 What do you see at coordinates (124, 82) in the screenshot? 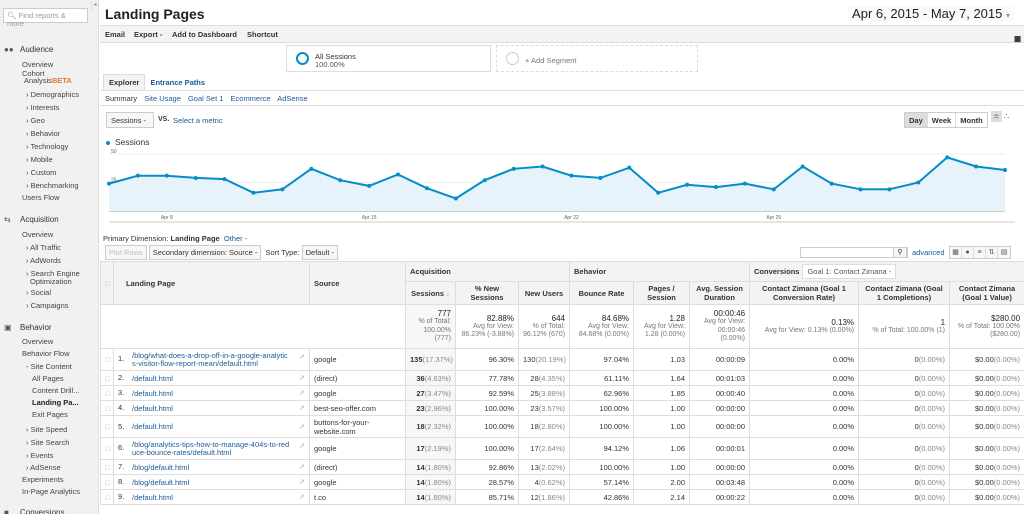
I see `tab-explorer: Explorer` at bounding box center [124, 82].